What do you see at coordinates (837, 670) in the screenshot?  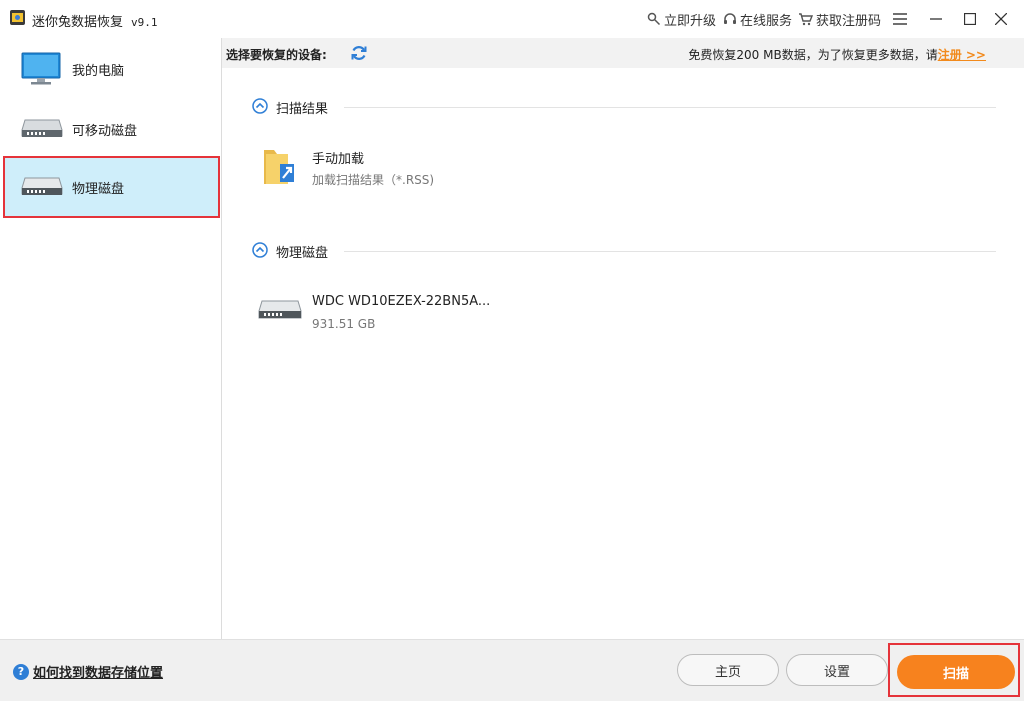 I see `settings-button: 设置` at bounding box center [837, 670].